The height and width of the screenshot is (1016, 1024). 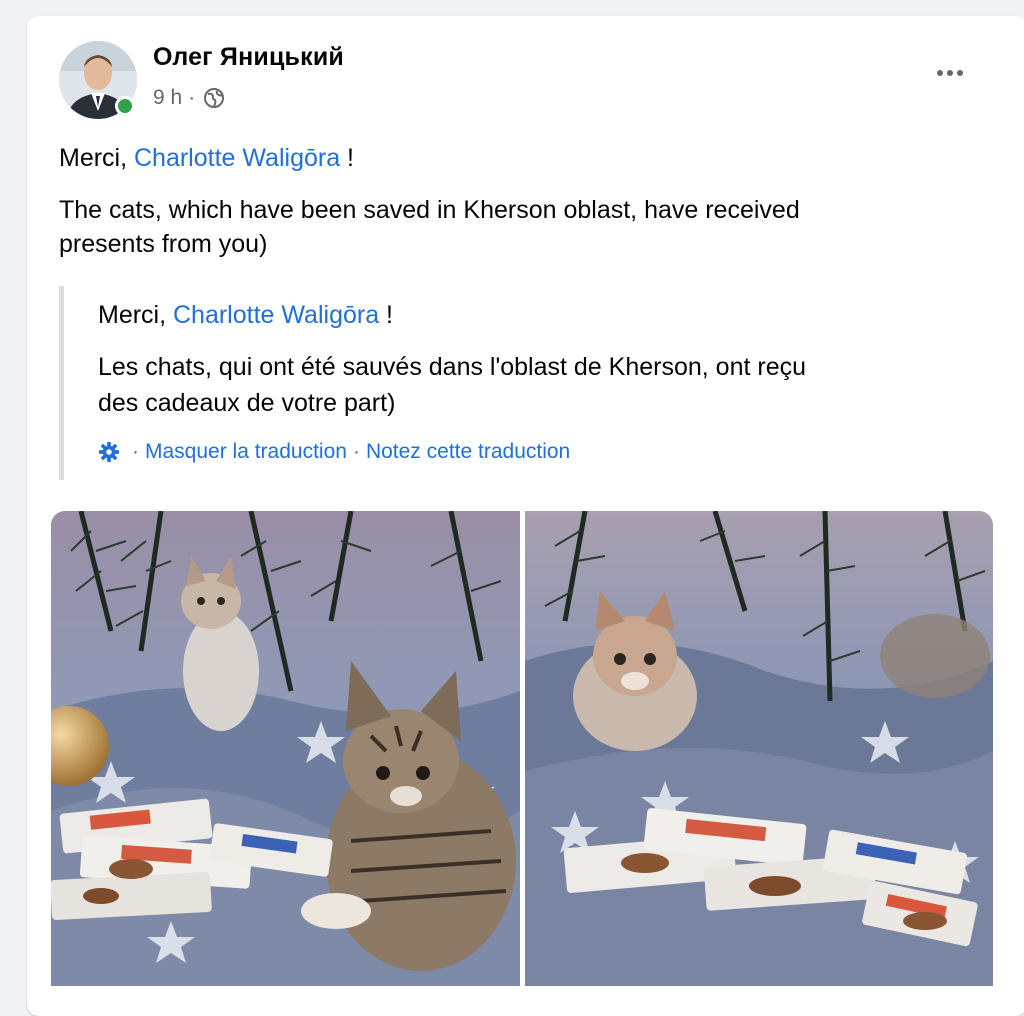 What do you see at coordinates (109, 452) in the screenshot?
I see `gear-icon` at bounding box center [109, 452].